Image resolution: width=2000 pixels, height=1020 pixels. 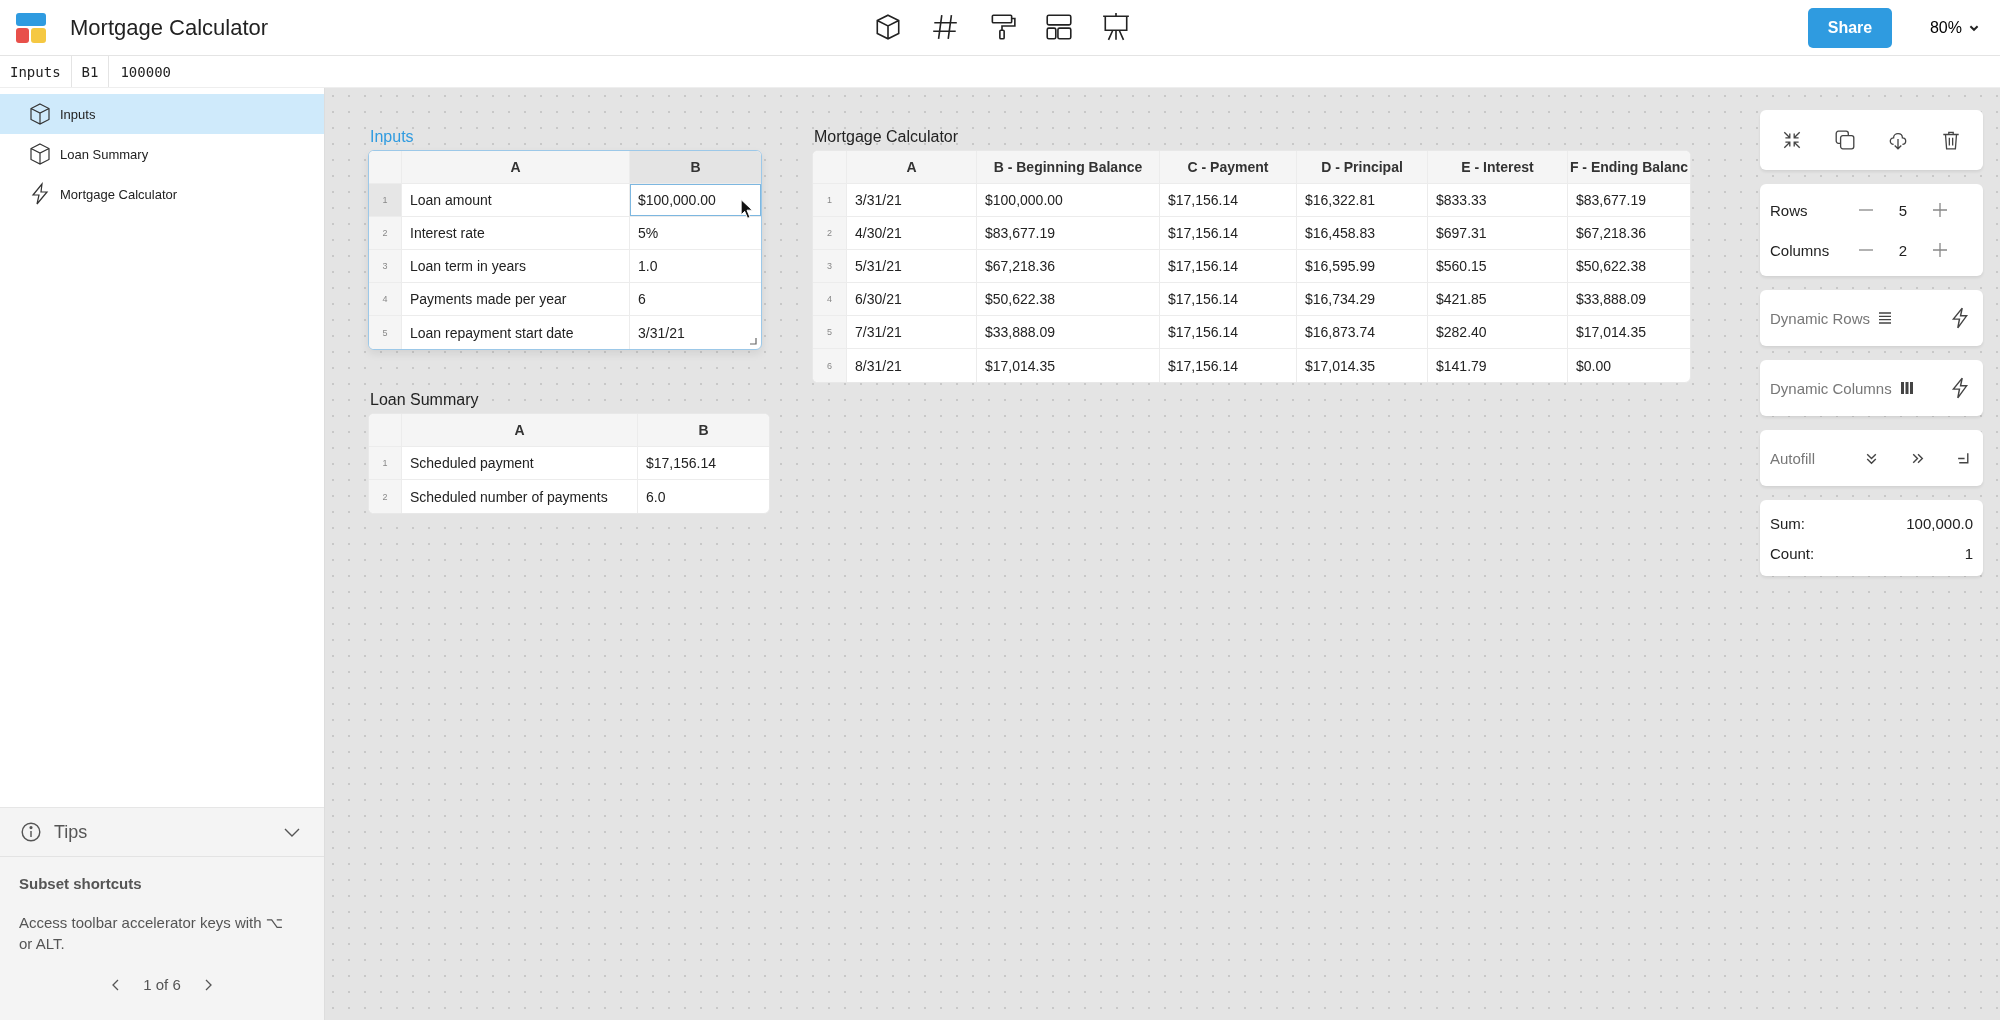 What do you see at coordinates (1611, 233) in the screenshot?
I see `table-cell-text: $67,218.36` at bounding box center [1611, 233].